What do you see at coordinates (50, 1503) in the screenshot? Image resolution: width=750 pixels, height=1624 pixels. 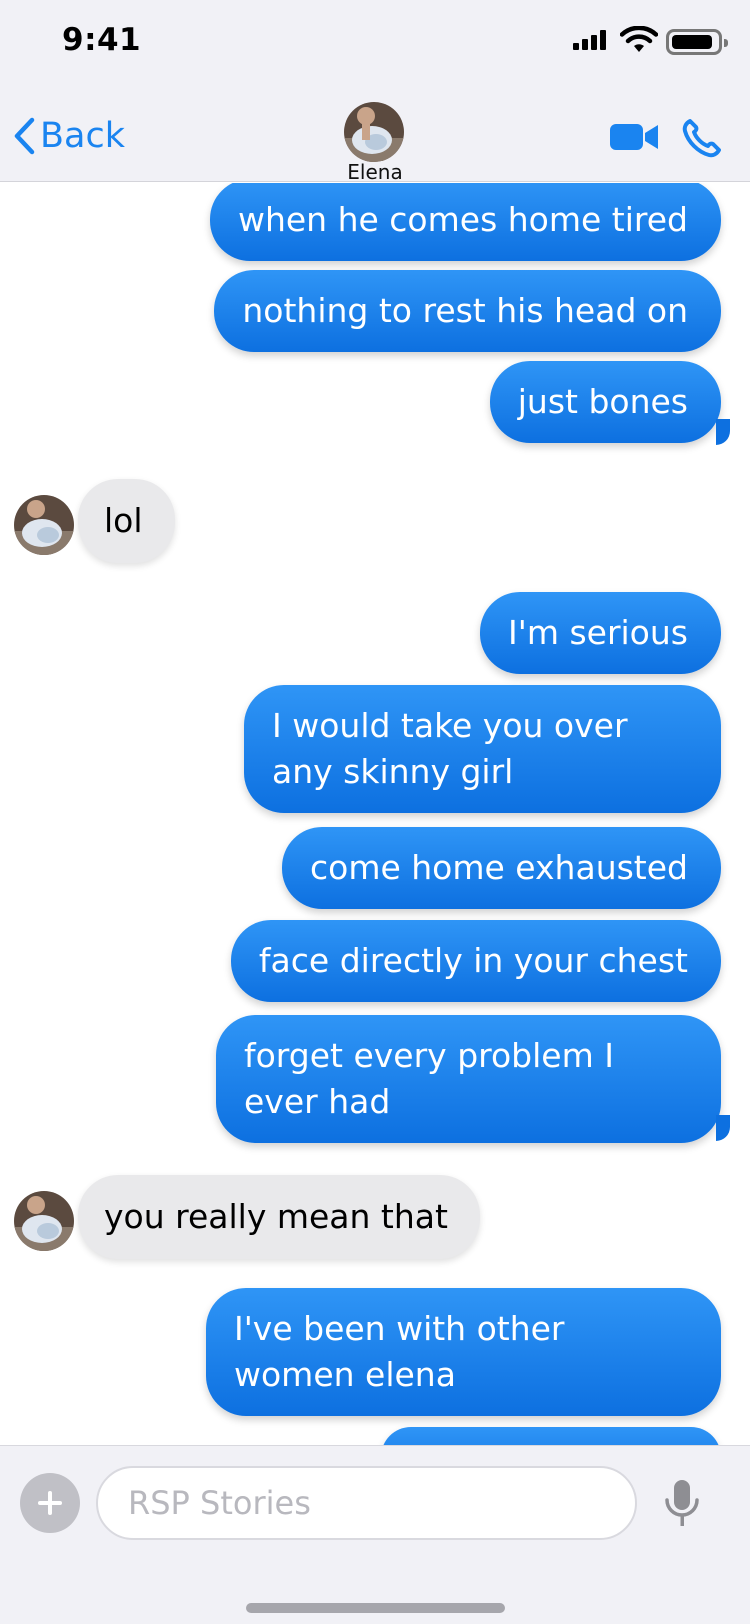 I see `plus-icon` at bounding box center [50, 1503].